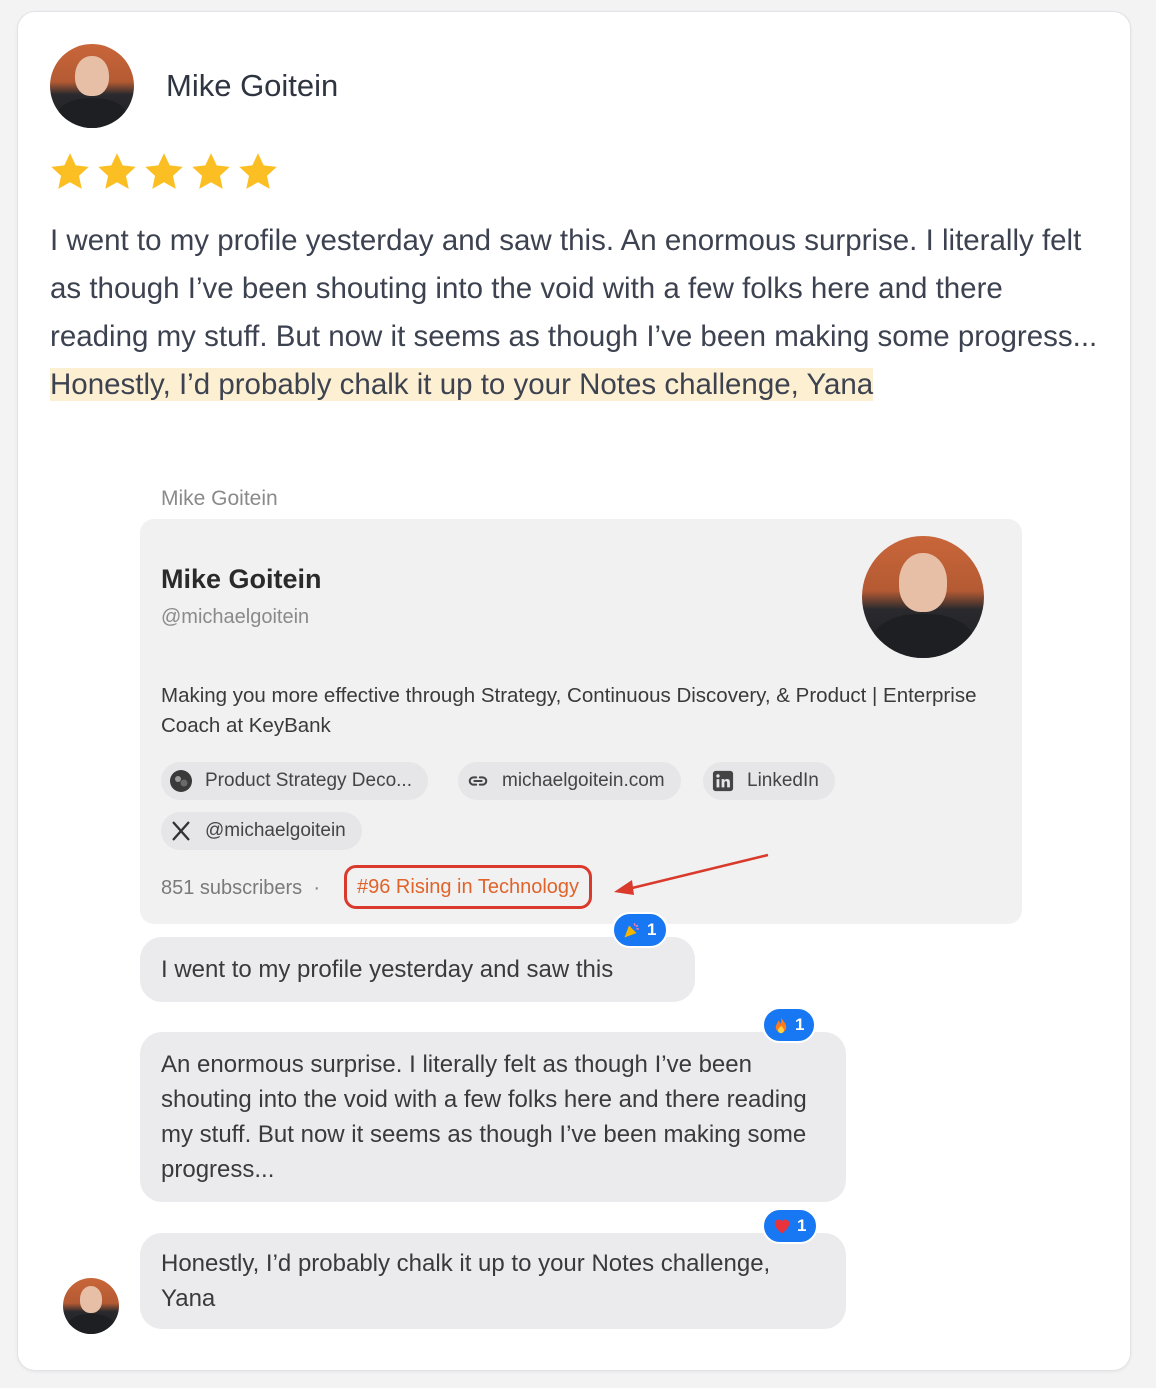  I want to click on chip-label: LinkedIn, so click(783, 780).